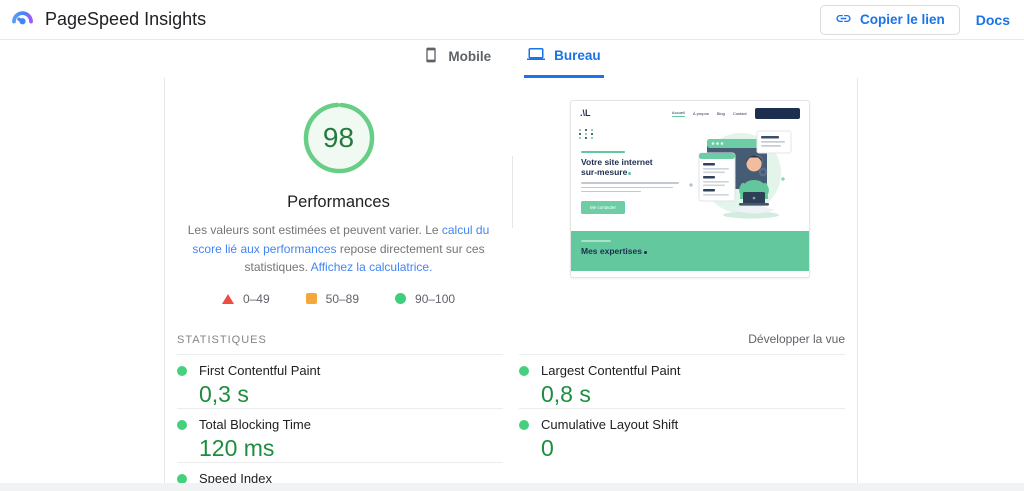 Image resolution: width=1024 pixels, height=491 pixels. I want to click on thumbnail-footer-title: Mes expertises, so click(690, 251).